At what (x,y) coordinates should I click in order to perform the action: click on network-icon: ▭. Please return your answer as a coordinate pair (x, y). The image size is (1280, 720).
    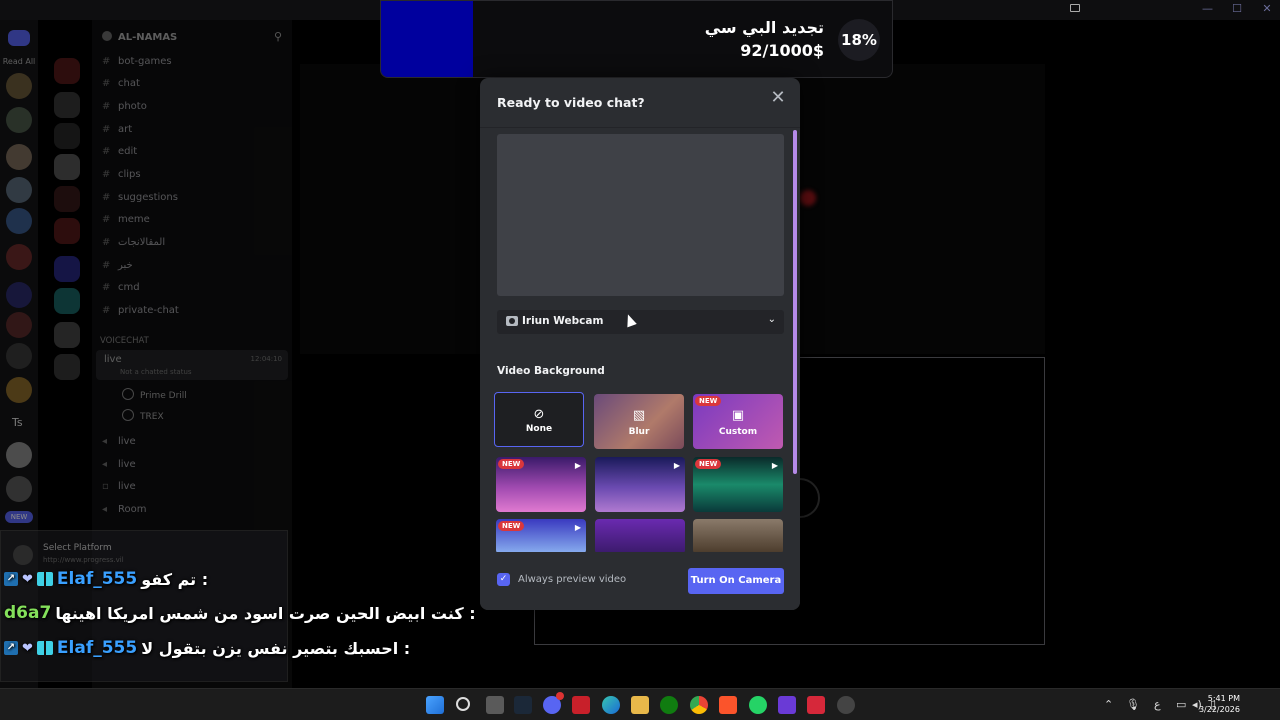
    Looking at the image, I should click on (1181, 704).